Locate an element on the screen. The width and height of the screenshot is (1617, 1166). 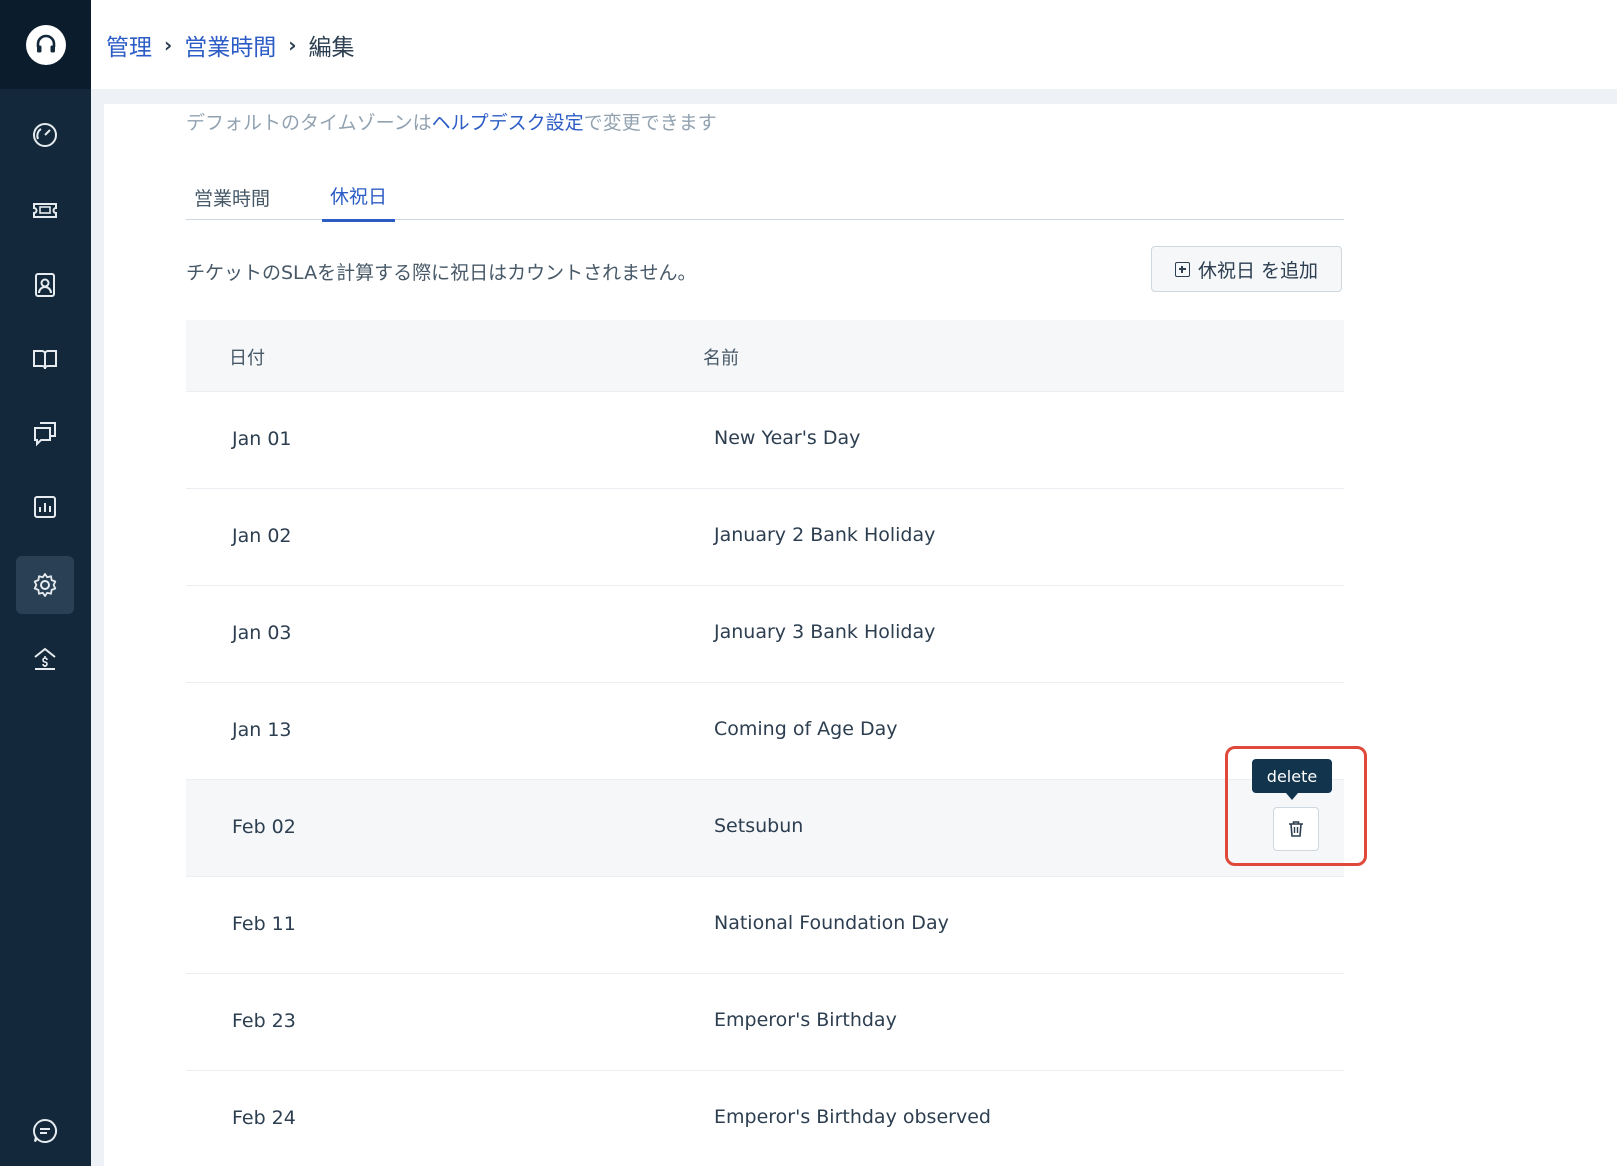
holiday-date: Jan 02 is located at coordinates (262, 536).